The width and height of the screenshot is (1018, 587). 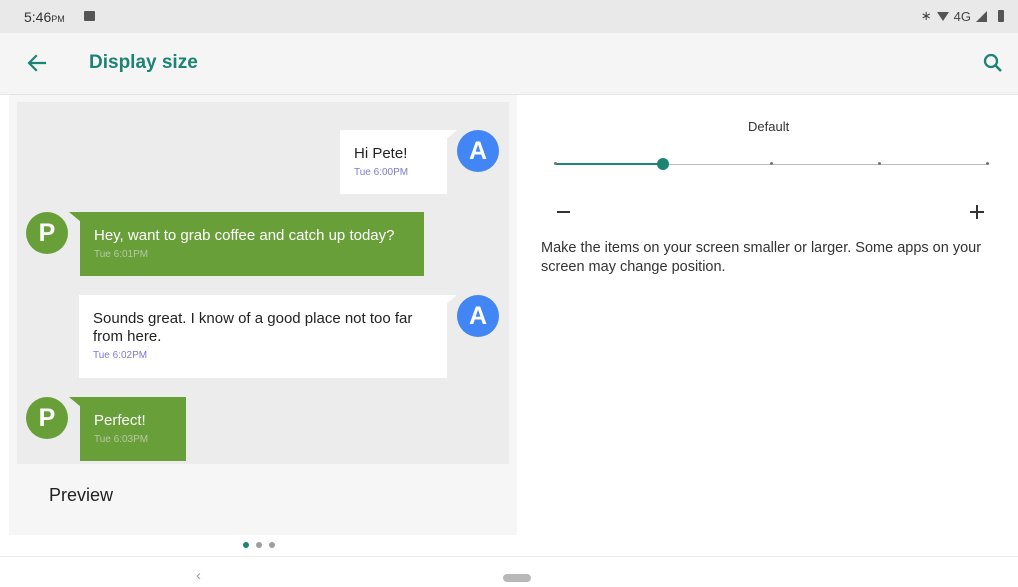 I want to click on display-size-slider, so click(x=771, y=165).